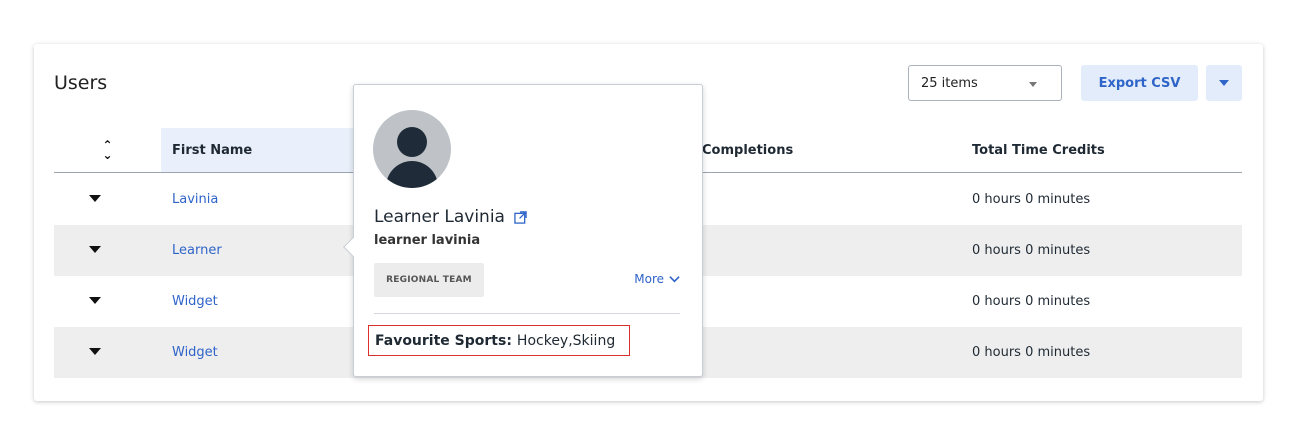 This screenshot has width=1298, height=436. I want to click on profile-username: learner lavinia, so click(427, 240).